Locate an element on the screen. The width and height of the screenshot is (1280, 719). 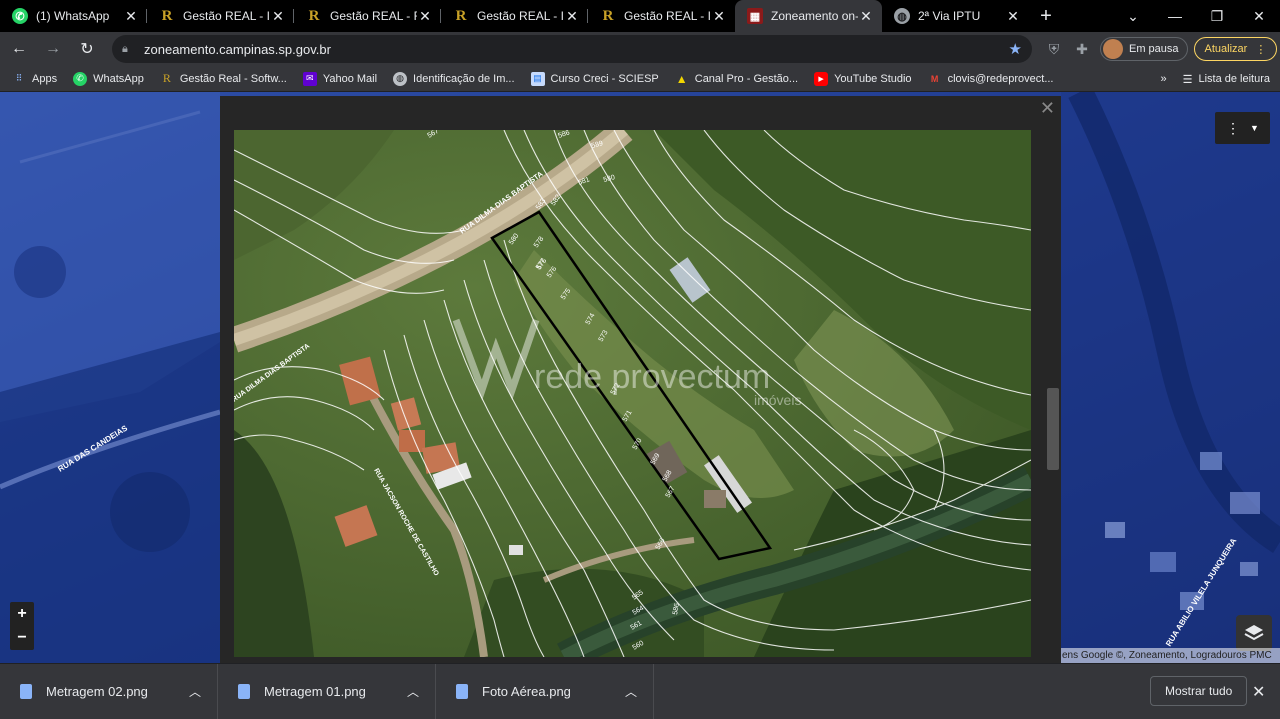
reload-button: ↻ is located at coordinates (87, 49).